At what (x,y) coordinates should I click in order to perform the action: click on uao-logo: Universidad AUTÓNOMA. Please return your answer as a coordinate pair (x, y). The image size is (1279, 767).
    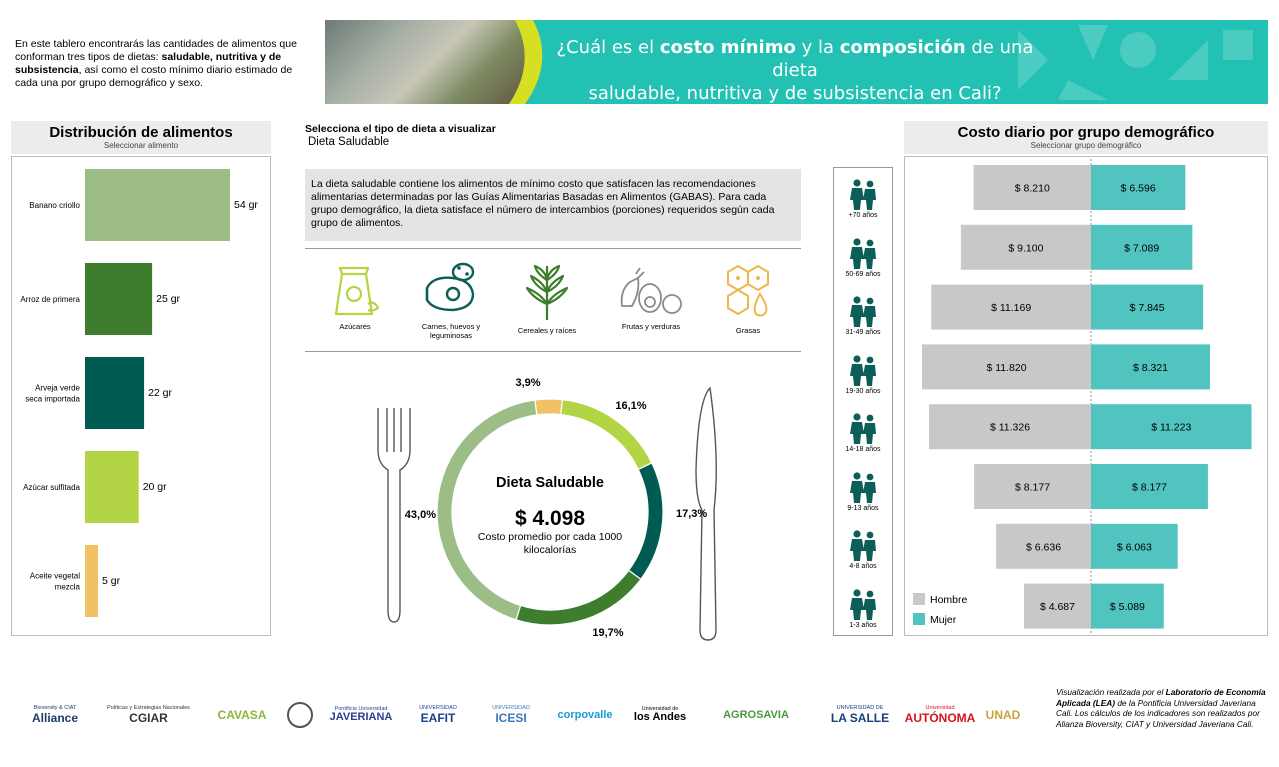
    Looking at the image, I should click on (940, 715).